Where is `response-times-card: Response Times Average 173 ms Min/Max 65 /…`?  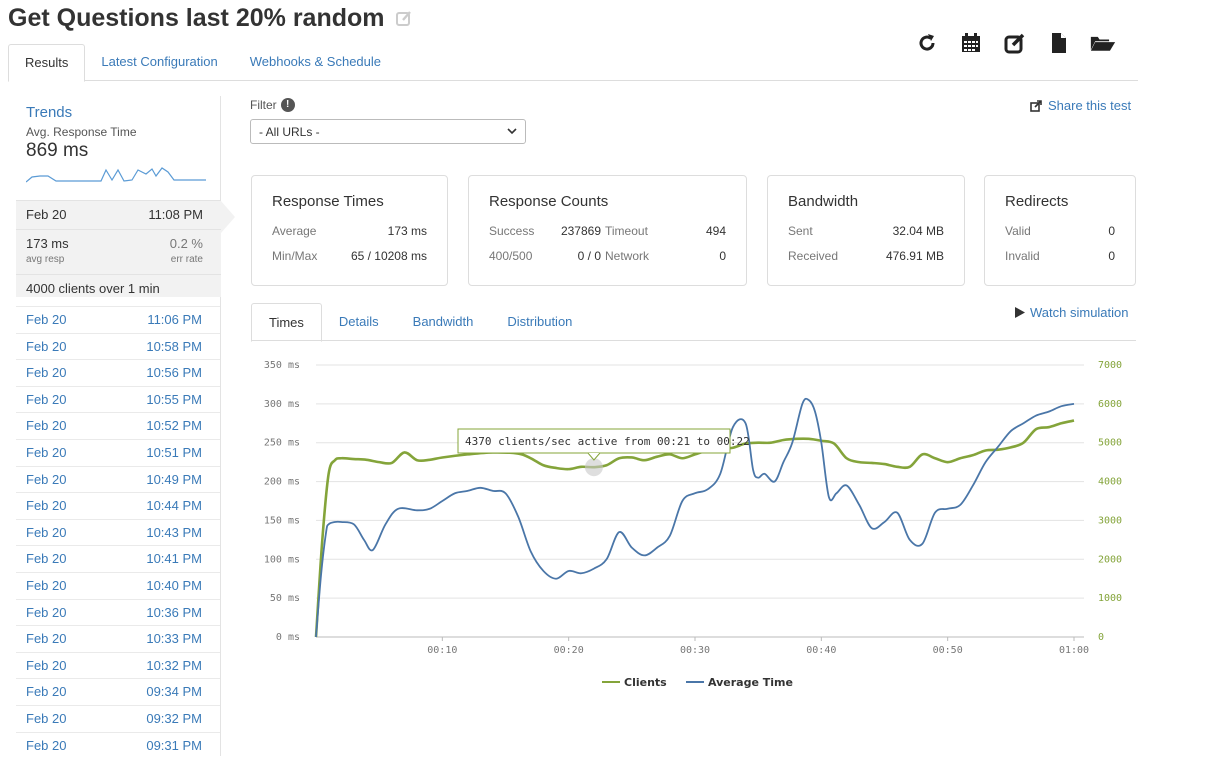 response-times-card: Response Times Average 173 ms Min/Max 65 /… is located at coordinates (349, 230).